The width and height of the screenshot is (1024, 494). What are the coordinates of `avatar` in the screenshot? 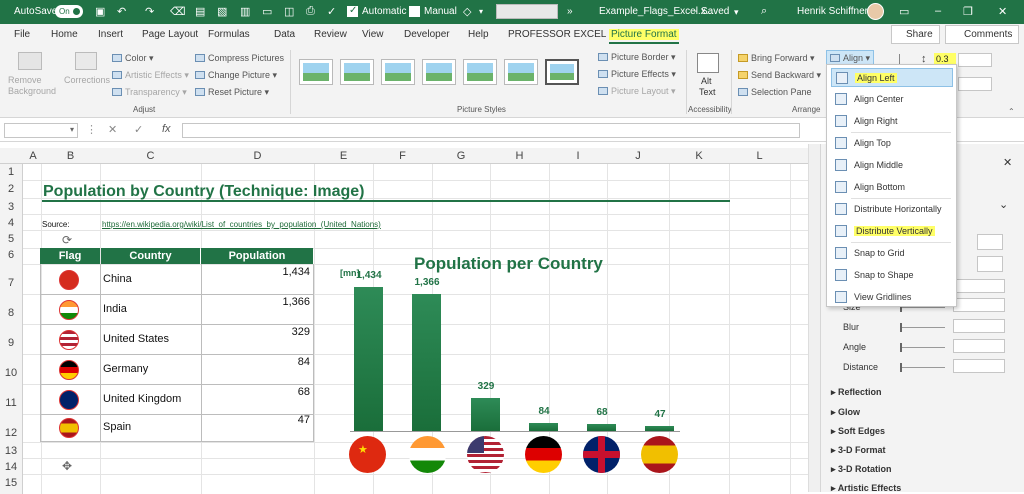 It's located at (875, 11).